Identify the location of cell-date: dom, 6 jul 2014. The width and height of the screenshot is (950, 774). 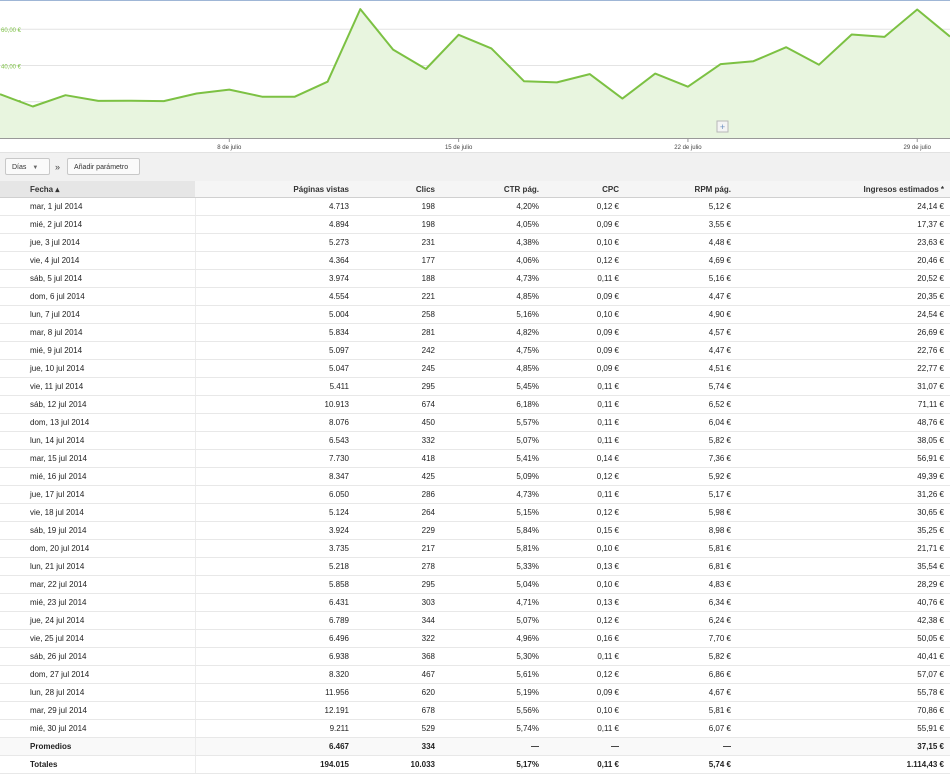
(98, 296).